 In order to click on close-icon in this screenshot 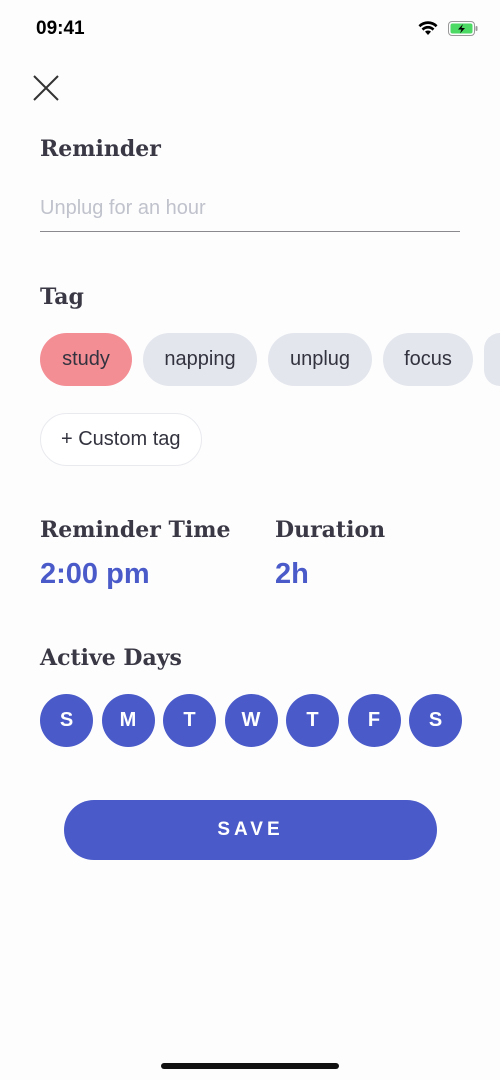, I will do `click(46, 88)`.